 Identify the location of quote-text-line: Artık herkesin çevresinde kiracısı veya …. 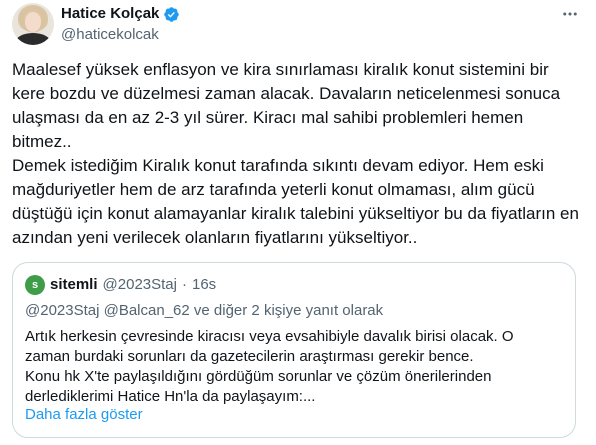
(269, 336).